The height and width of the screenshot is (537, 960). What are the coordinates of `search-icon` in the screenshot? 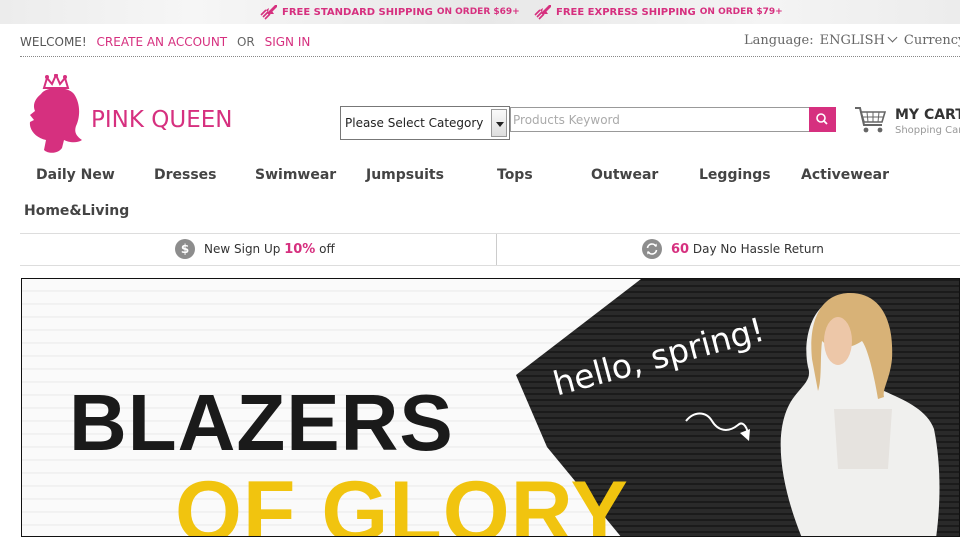 It's located at (822, 119).